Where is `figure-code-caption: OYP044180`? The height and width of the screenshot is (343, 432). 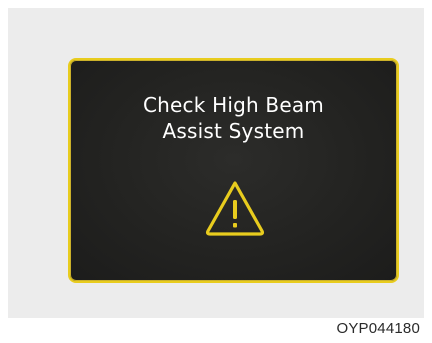 figure-code-caption: OYP044180 is located at coordinates (378, 328).